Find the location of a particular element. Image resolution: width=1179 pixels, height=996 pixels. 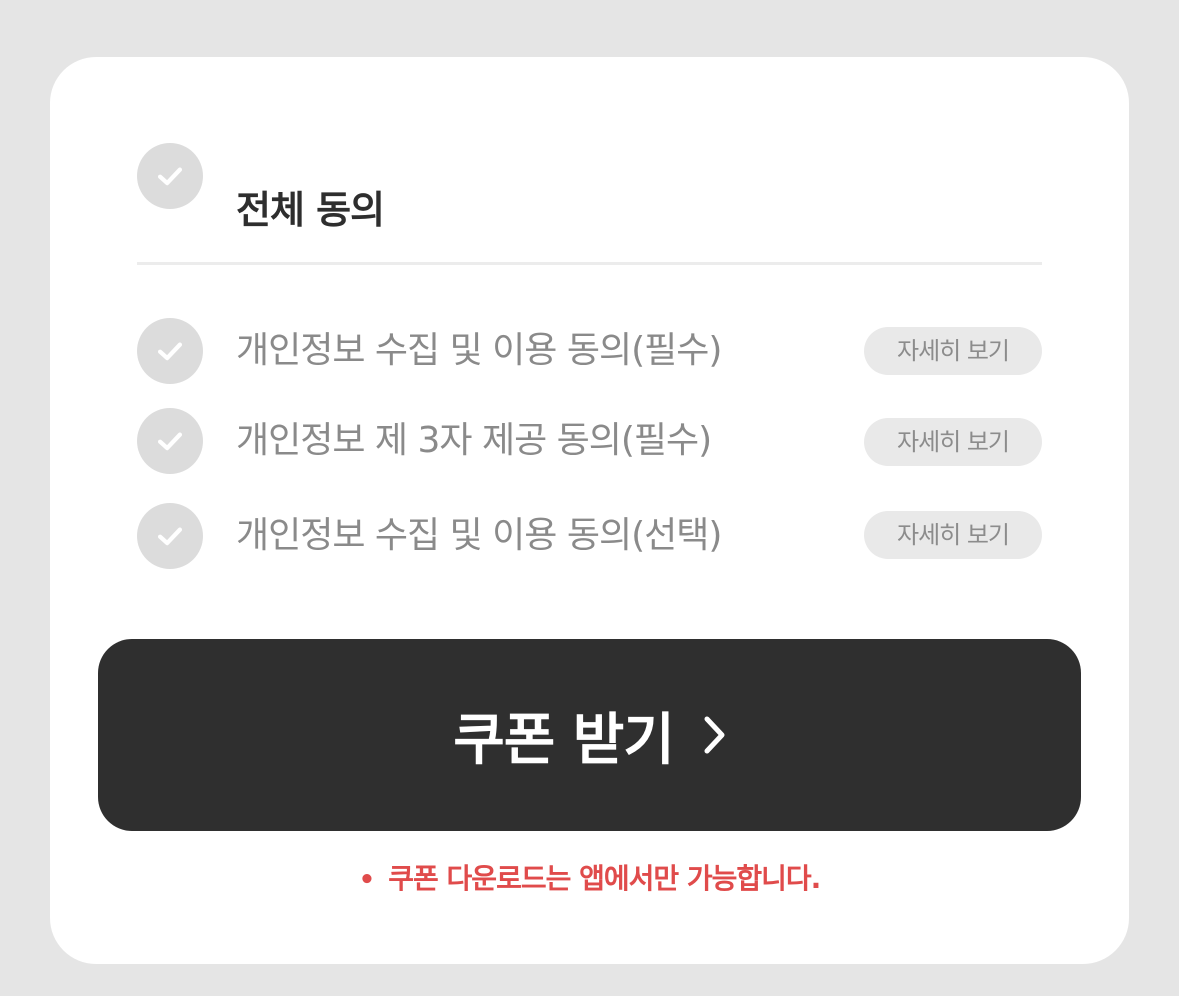

agree-all-label: 전체 동의 is located at coordinates (310, 210).